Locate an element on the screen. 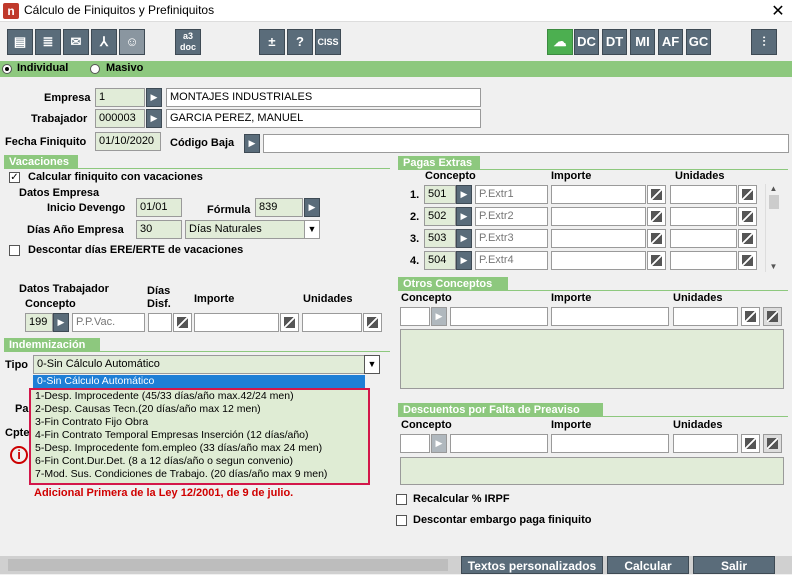  plus-minus-button: ± is located at coordinates (272, 42).